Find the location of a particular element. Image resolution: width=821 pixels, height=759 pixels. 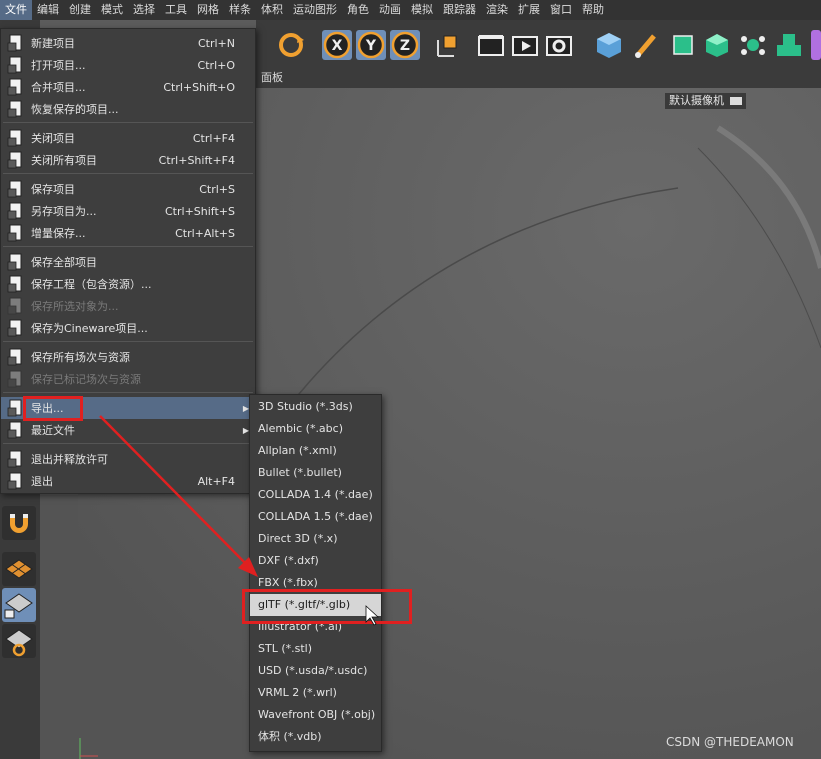

export-format-item: USD (*.usda/*.usdc) is located at coordinates (315, 671).